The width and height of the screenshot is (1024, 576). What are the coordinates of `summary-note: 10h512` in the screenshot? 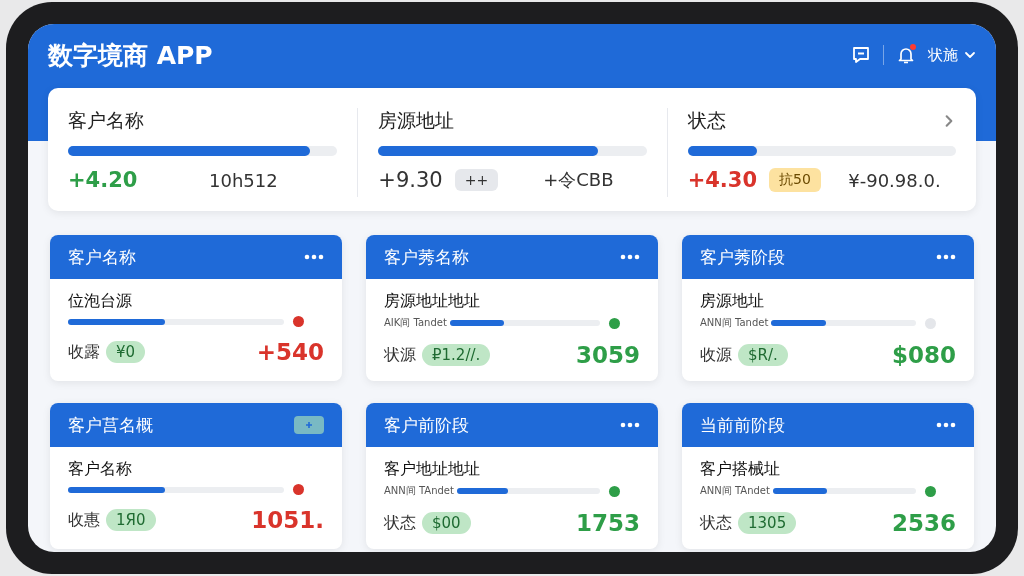 It's located at (243, 180).